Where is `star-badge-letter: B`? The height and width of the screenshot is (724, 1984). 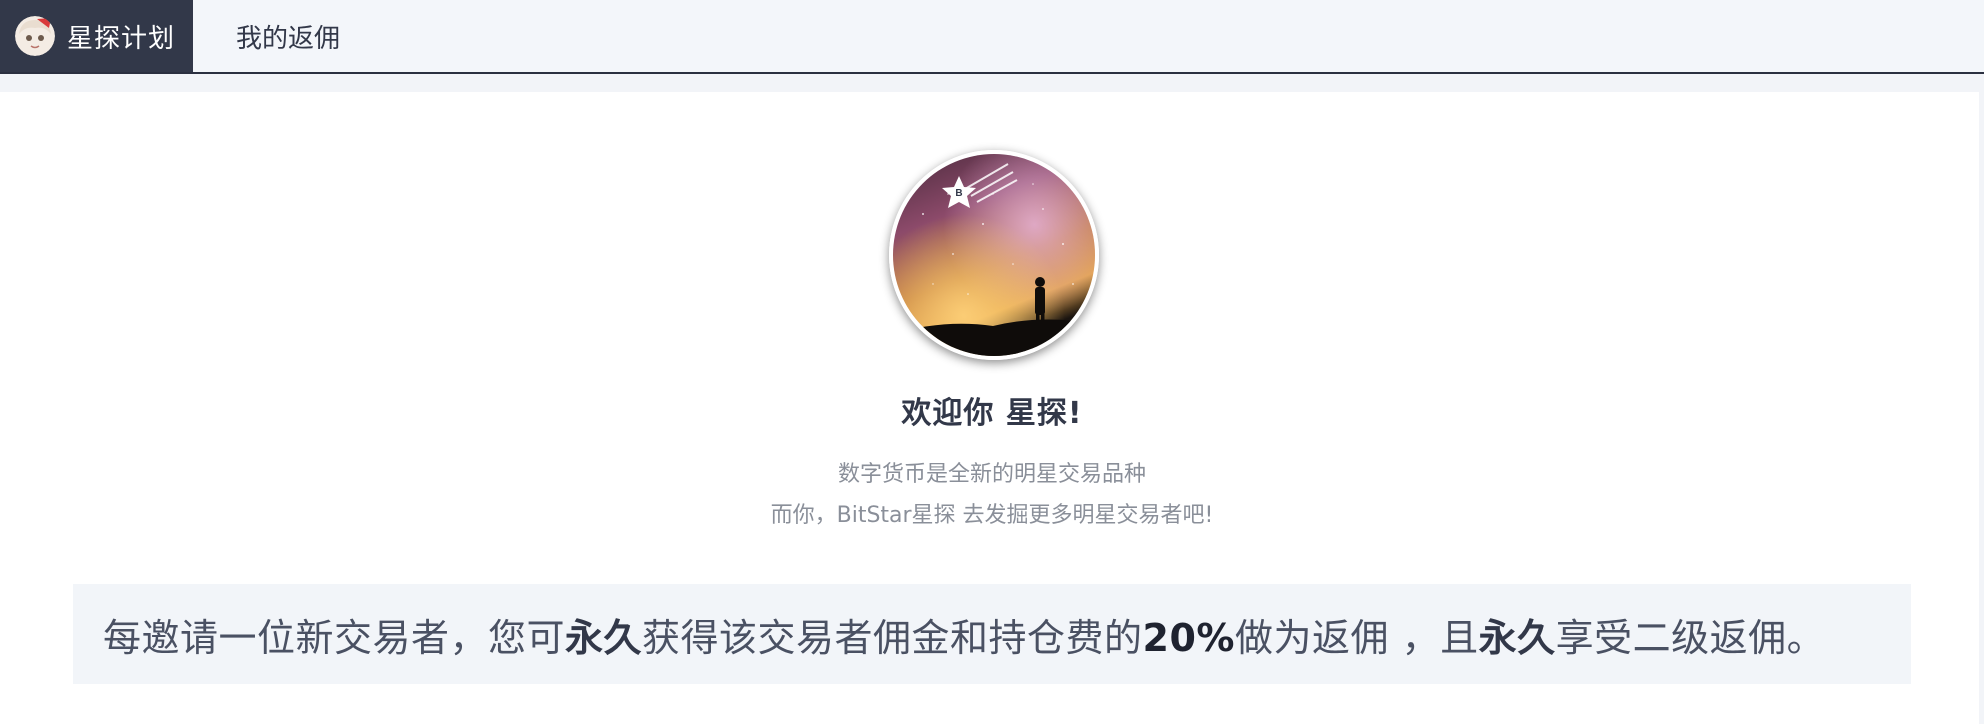
star-badge-letter: B is located at coordinates (958, 193).